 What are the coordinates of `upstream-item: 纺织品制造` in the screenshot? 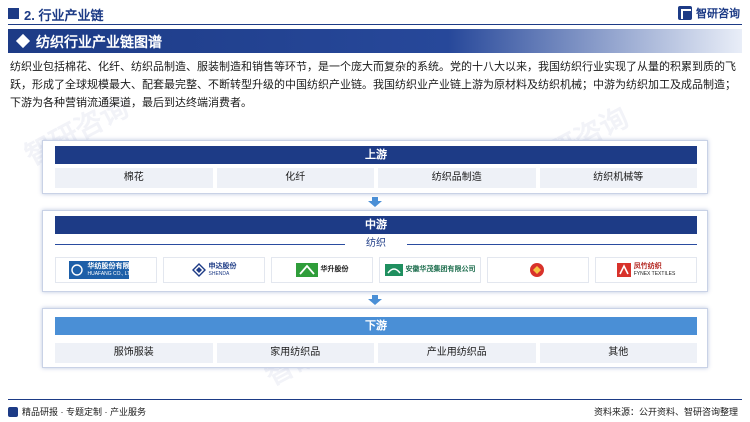 It's located at (457, 178).